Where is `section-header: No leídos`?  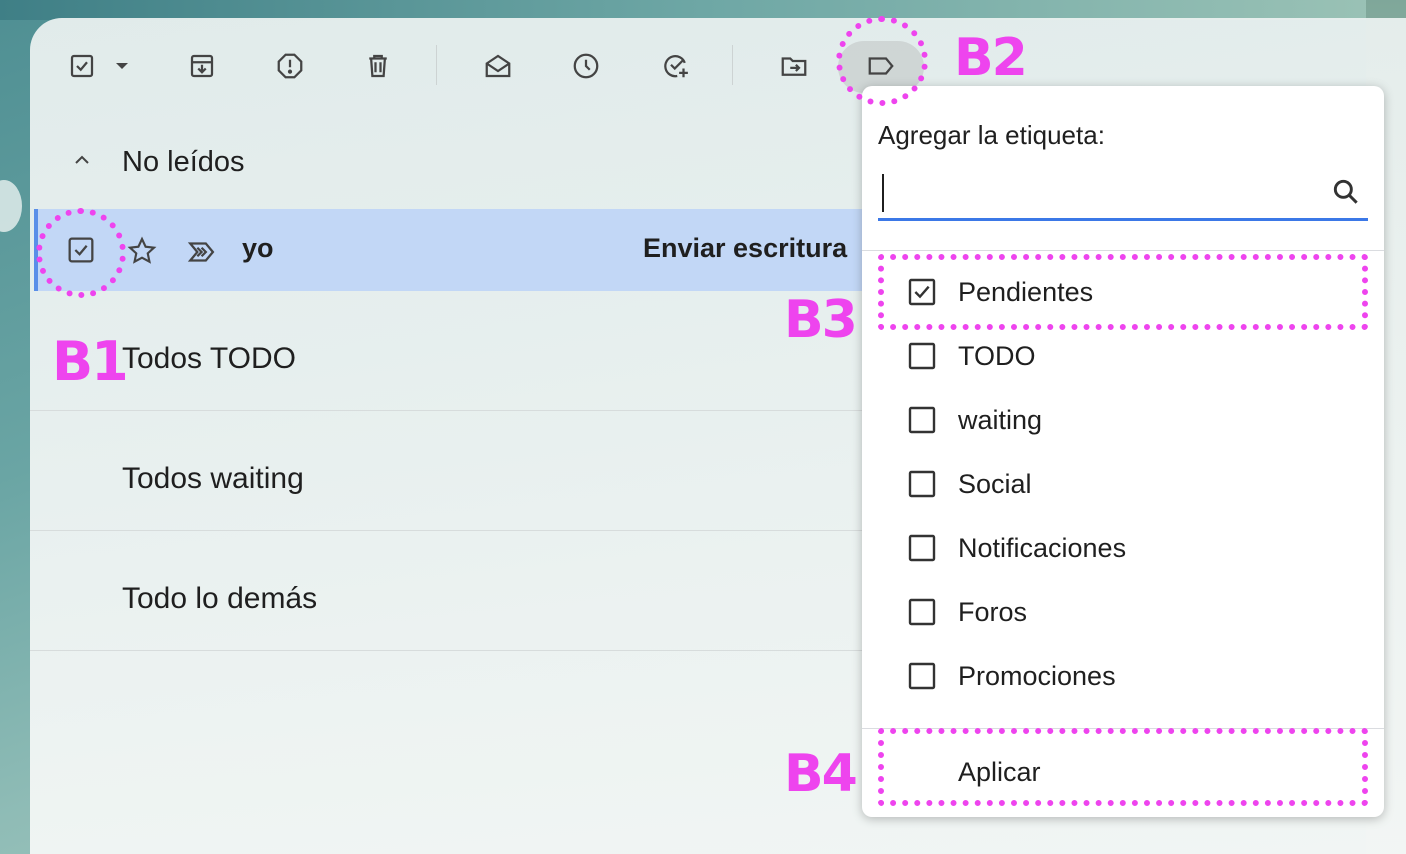
section-header: No leídos is located at coordinates (157, 162).